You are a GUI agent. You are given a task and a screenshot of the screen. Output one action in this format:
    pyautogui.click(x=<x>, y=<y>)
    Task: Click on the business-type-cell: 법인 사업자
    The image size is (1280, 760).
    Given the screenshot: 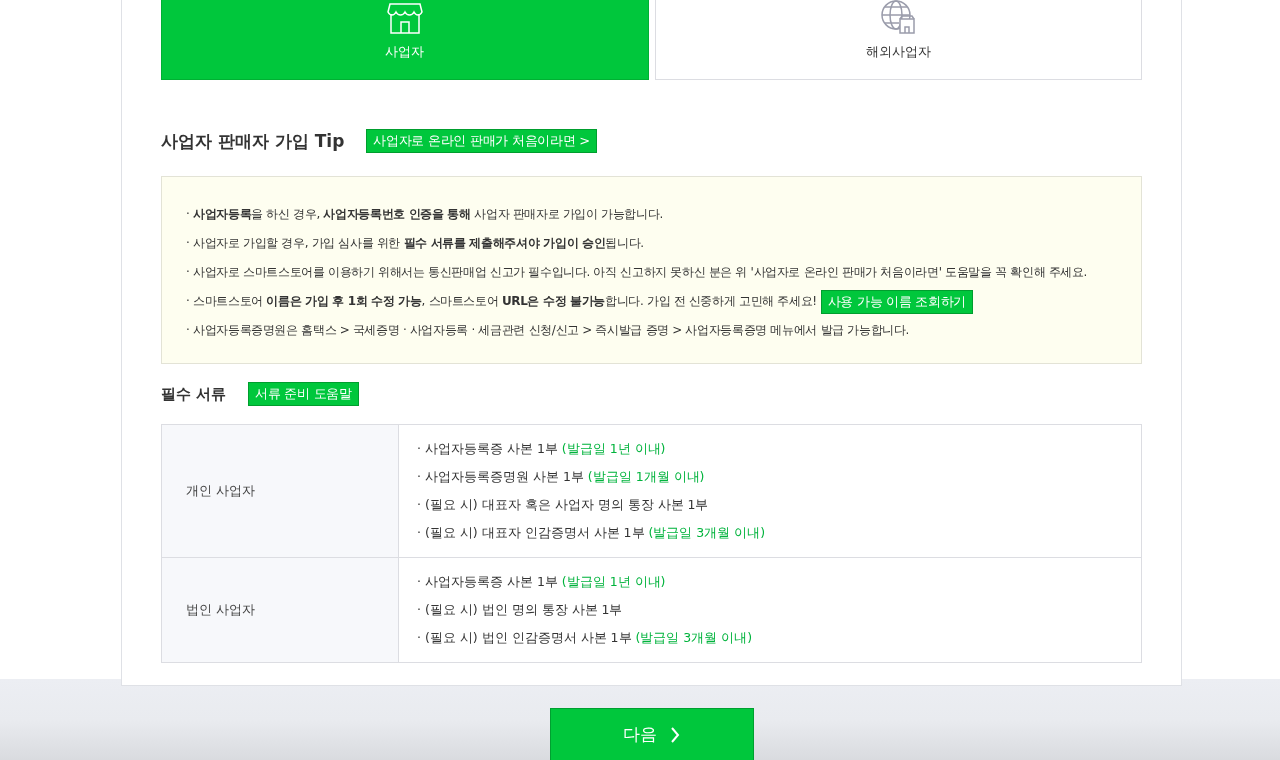 What is the action you would take?
    pyautogui.click(x=280, y=610)
    